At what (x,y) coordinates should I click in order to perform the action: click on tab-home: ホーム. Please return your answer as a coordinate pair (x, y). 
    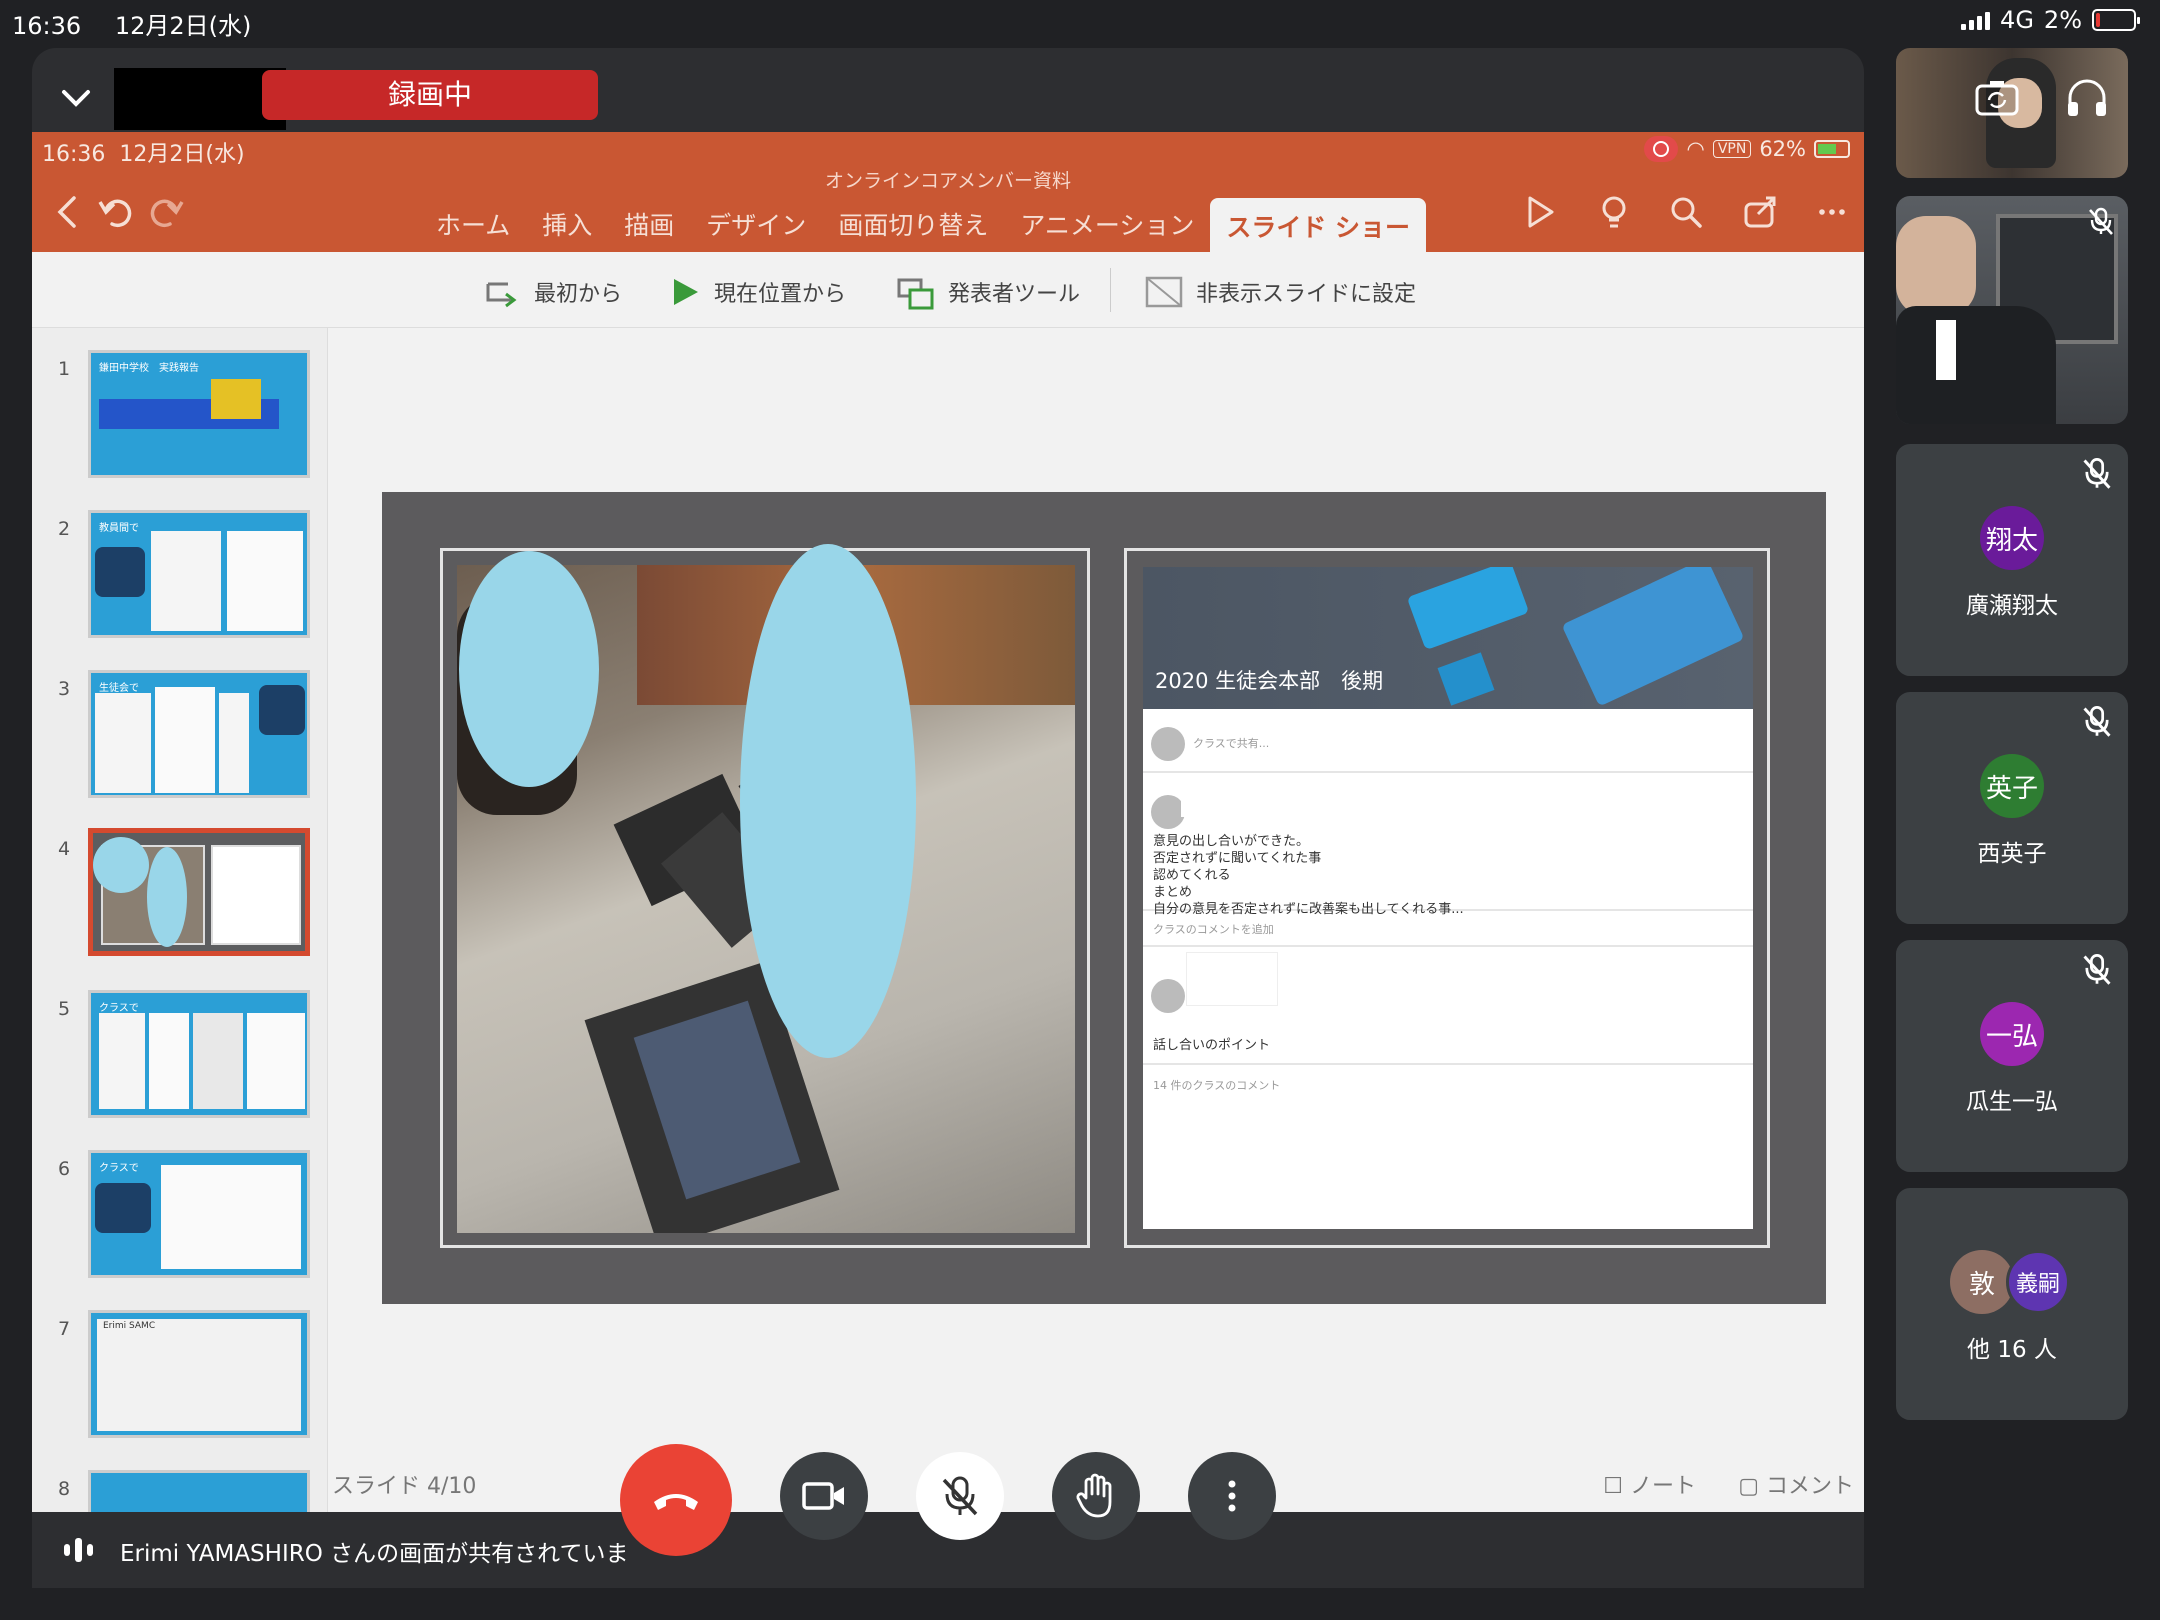
    Looking at the image, I should click on (473, 222).